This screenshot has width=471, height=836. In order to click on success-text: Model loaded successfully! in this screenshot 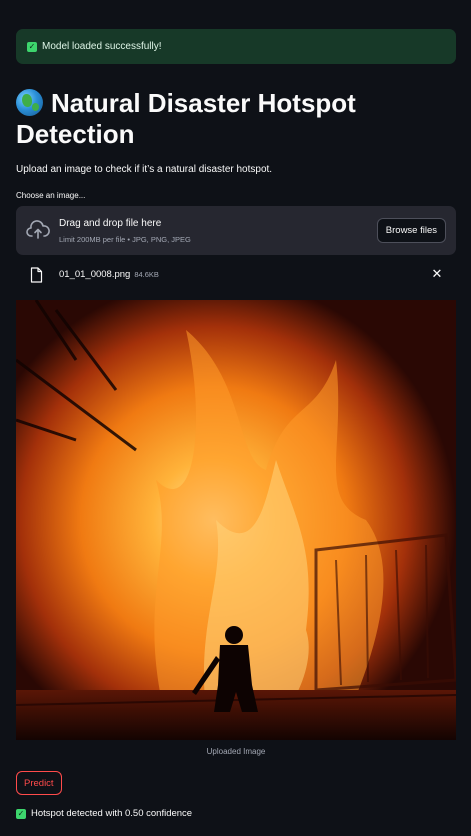, I will do `click(102, 46)`.